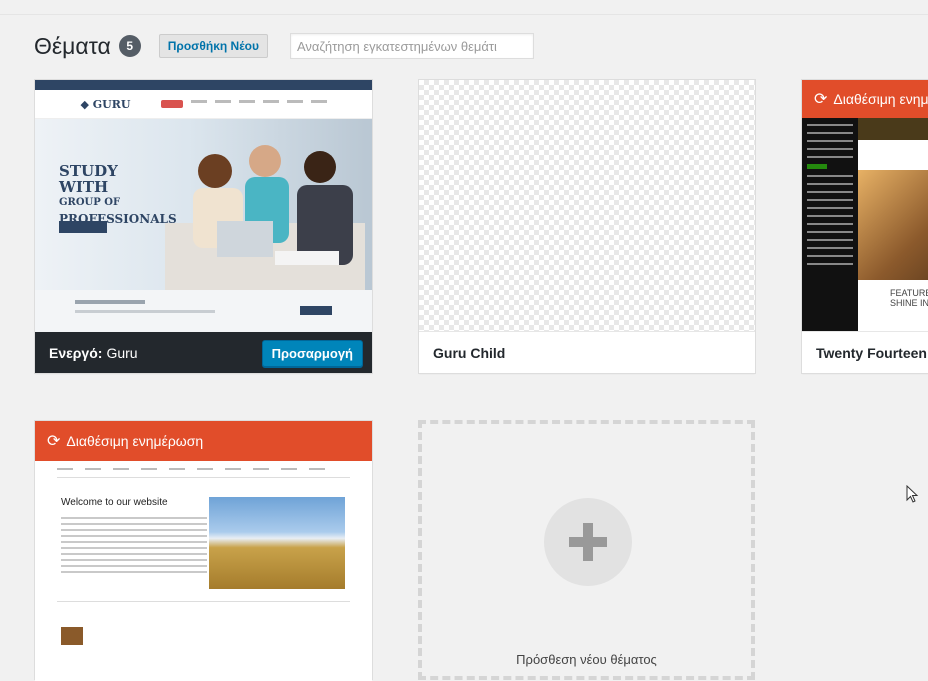 The image size is (928, 681). What do you see at coordinates (587, 352) in the screenshot?
I see `theme-name-bar: Guru Child` at bounding box center [587, 352].